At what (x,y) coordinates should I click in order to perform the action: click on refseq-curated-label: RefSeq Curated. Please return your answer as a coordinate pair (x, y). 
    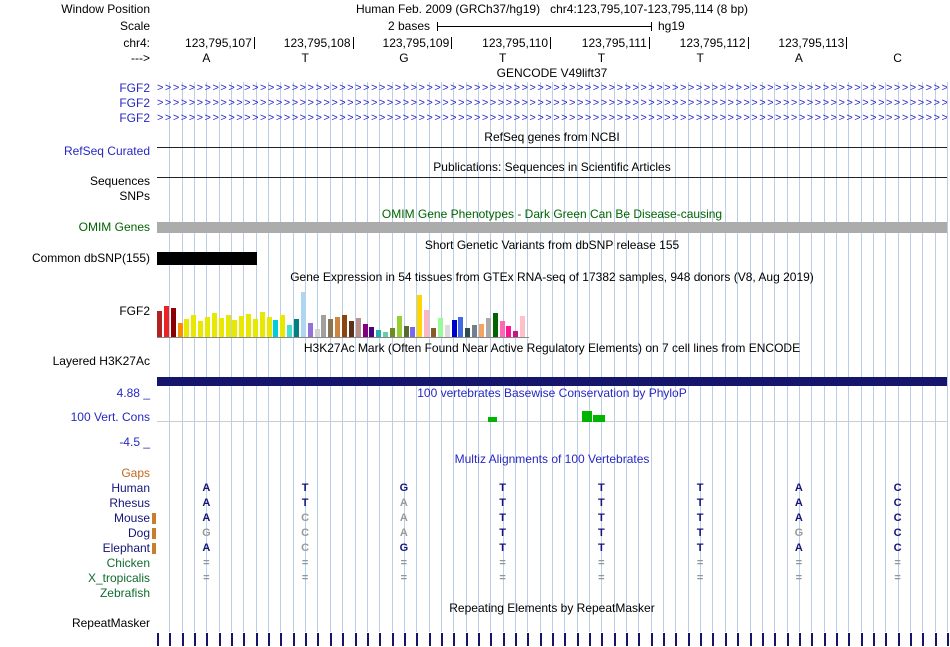
    Looking at the image, I should click on (75, 151).